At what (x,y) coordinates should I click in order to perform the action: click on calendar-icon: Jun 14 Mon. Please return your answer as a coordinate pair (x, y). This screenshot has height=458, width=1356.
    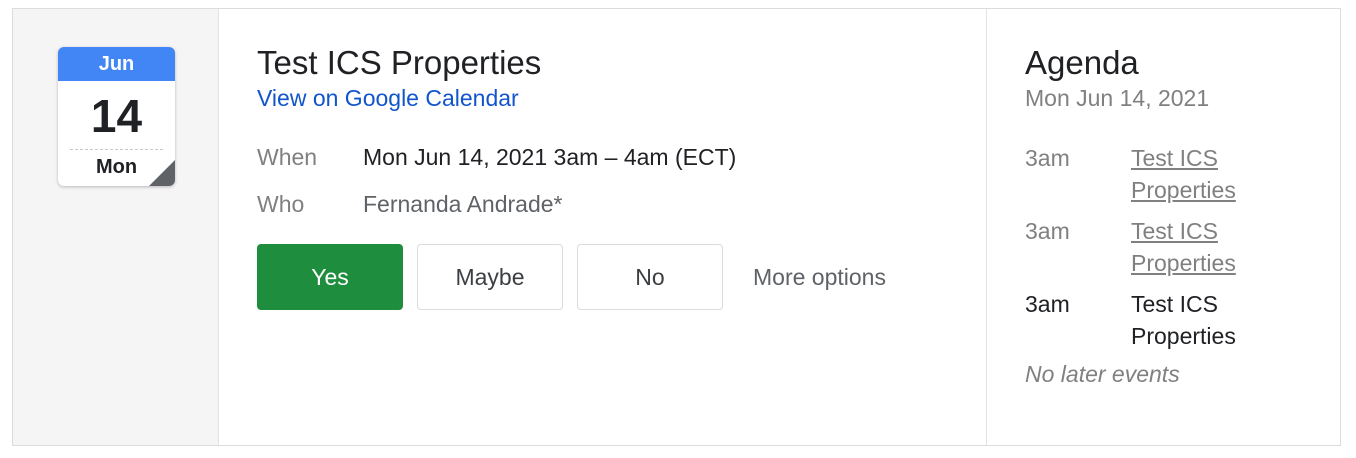
    Looking at the image, I should click on (116, 116).